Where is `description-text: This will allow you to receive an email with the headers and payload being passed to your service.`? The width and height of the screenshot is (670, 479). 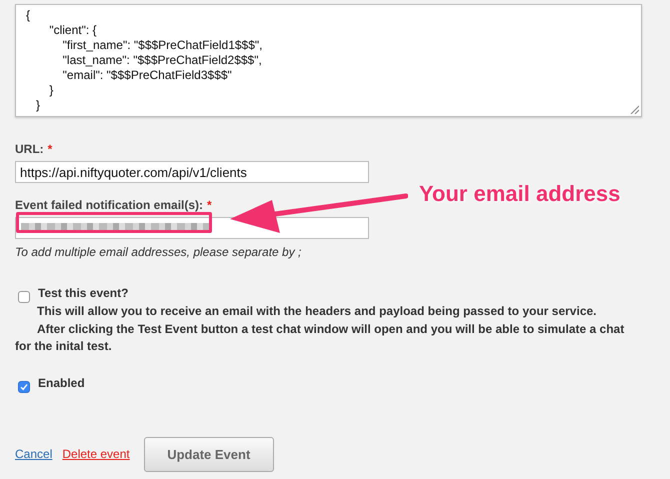
description-text: This will allow you to receive an email with the headers and payload being passed to your service. is located at coordinates (317, 311).